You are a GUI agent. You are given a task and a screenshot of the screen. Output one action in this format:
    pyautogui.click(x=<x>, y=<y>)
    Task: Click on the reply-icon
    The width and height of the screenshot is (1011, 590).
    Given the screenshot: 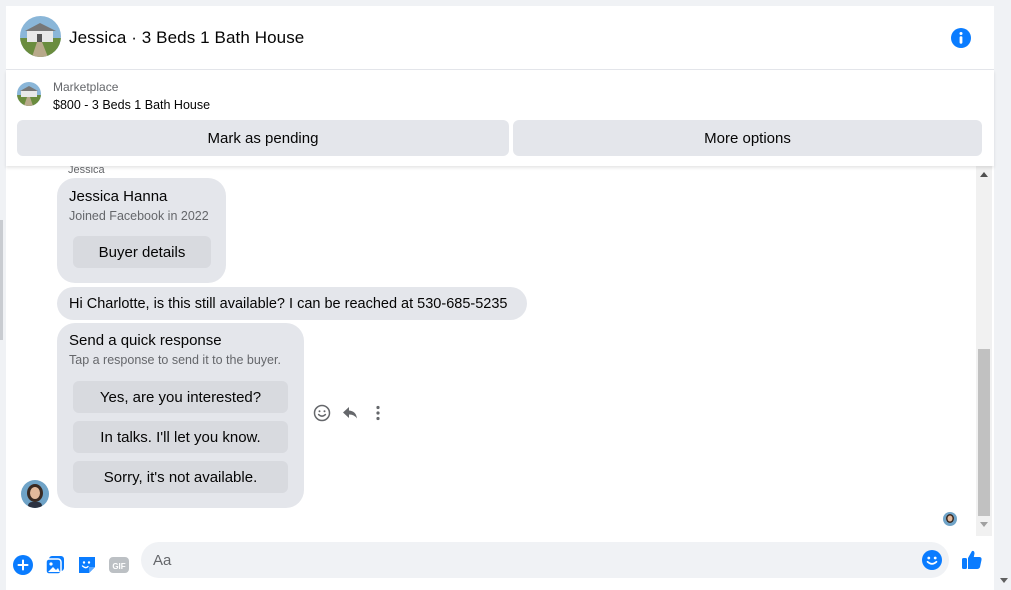 What is the action you would take?
    pyautogui.click(x=350, y=413)
    